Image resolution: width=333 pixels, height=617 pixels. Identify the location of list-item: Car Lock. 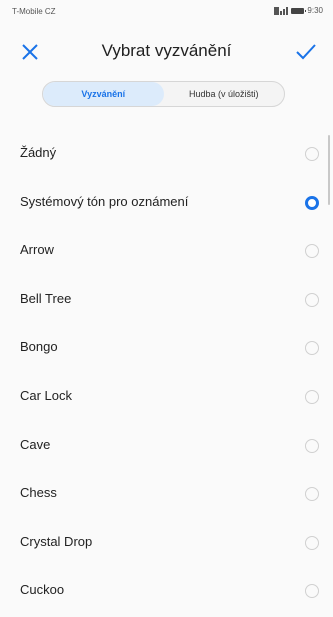
(166, 398).